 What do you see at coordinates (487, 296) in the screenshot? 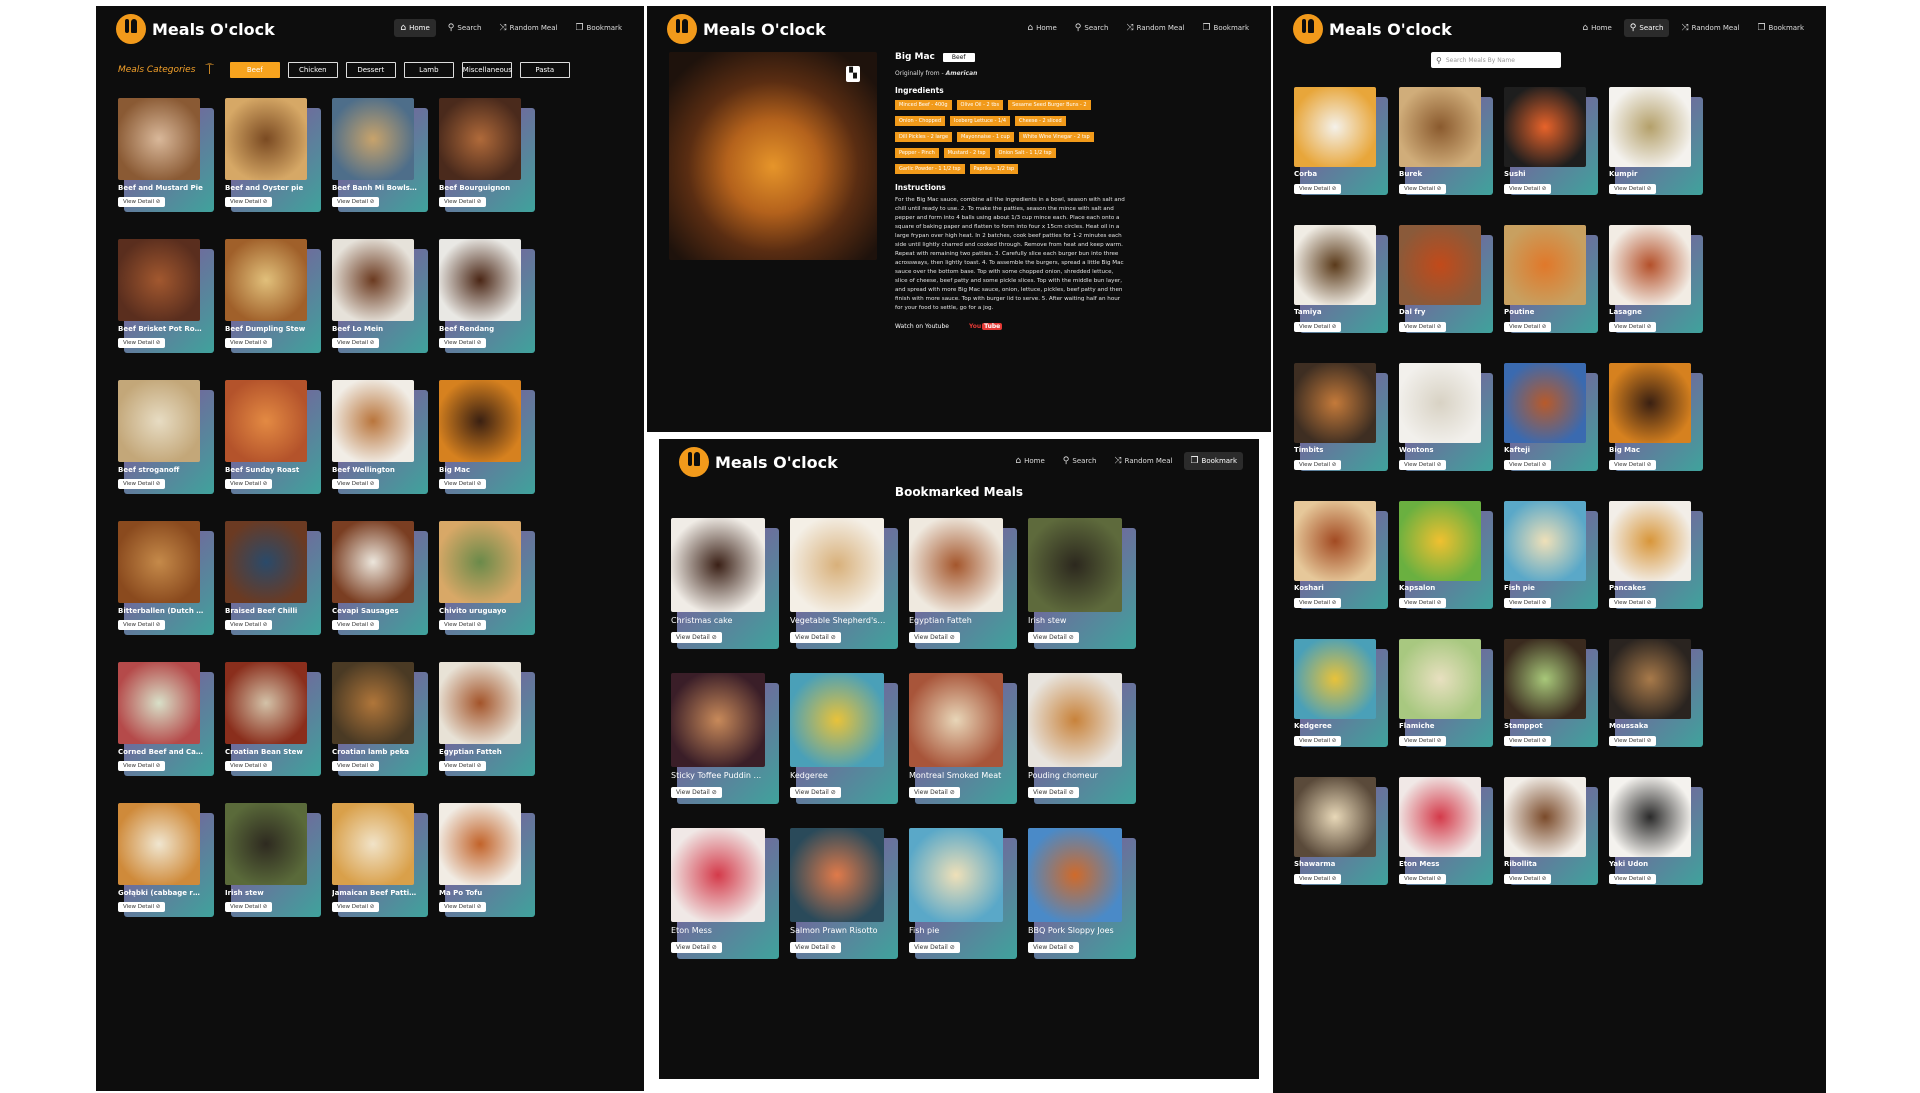
I see `meal-card: Beef Rendang View Detail ⊘` at bounding box center [487, 296].